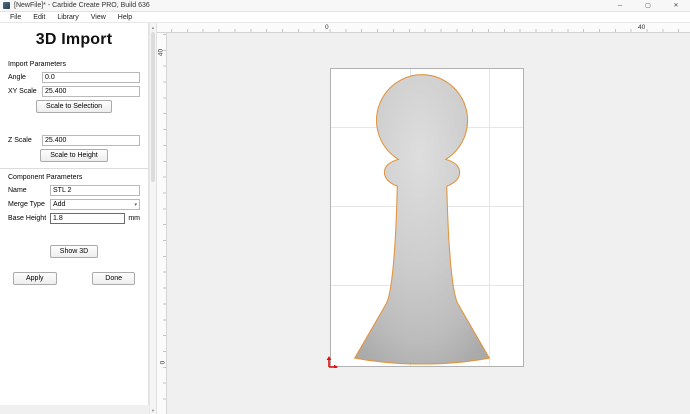 Image resolution: width=690 pixels, height=414 pixels. Describe the element at coordinates (327, 27) in the screenshot. I see `ruler-h-zero: 0` at that location.